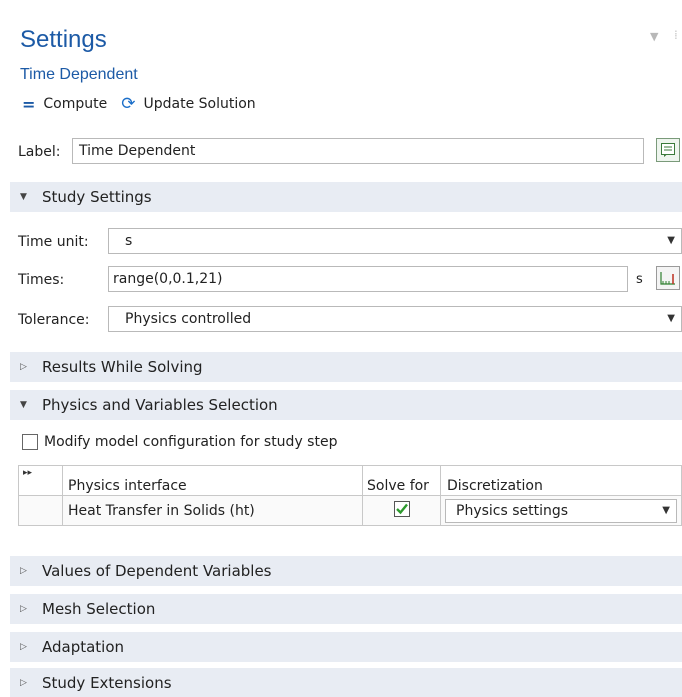 The height and width of the screenshot is (697, 682). I want to click on section-mesh-selection: ▷ Mesh Selection, so click(346, 609).